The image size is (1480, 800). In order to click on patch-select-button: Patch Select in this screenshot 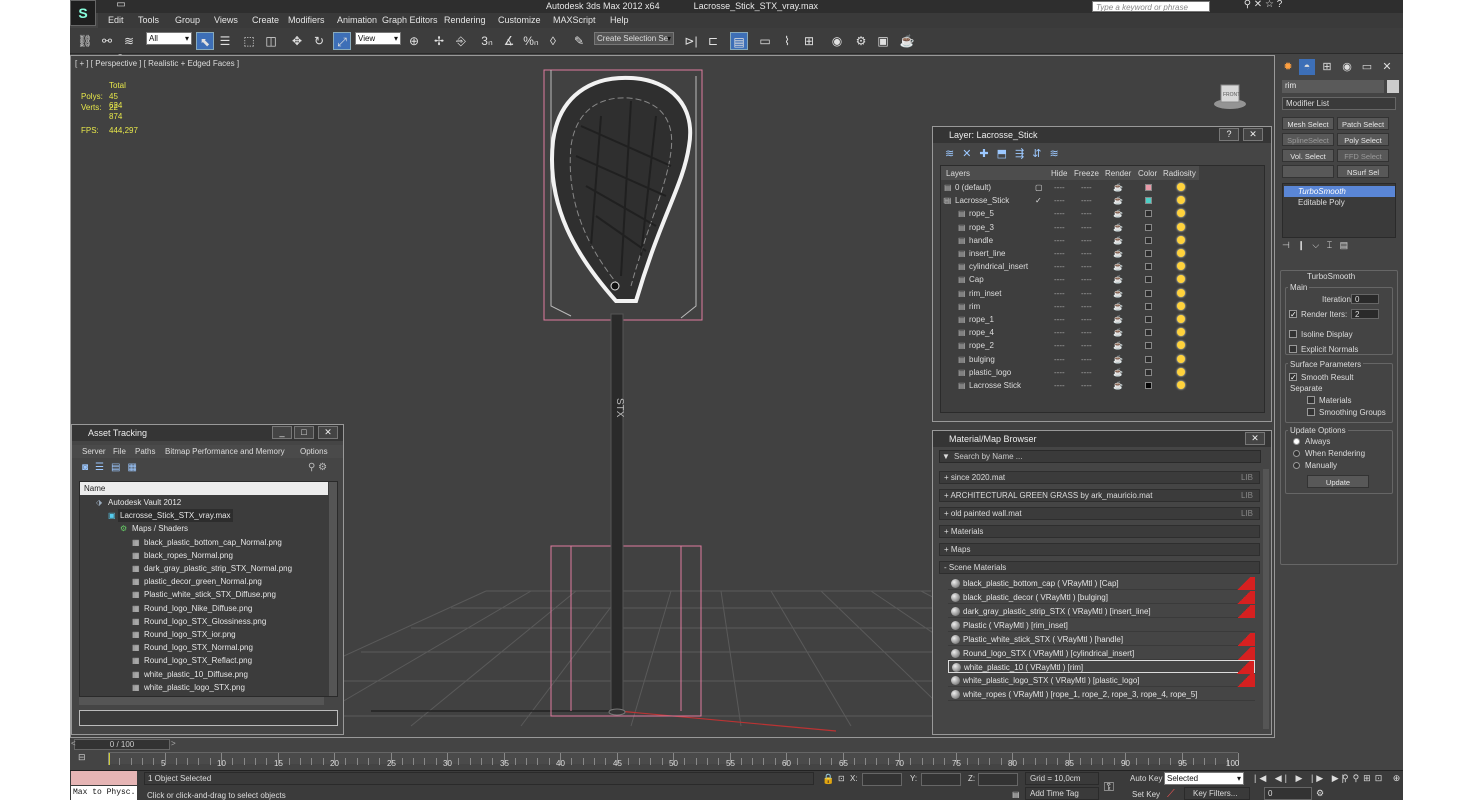, I will do `click(1363, 123)`.